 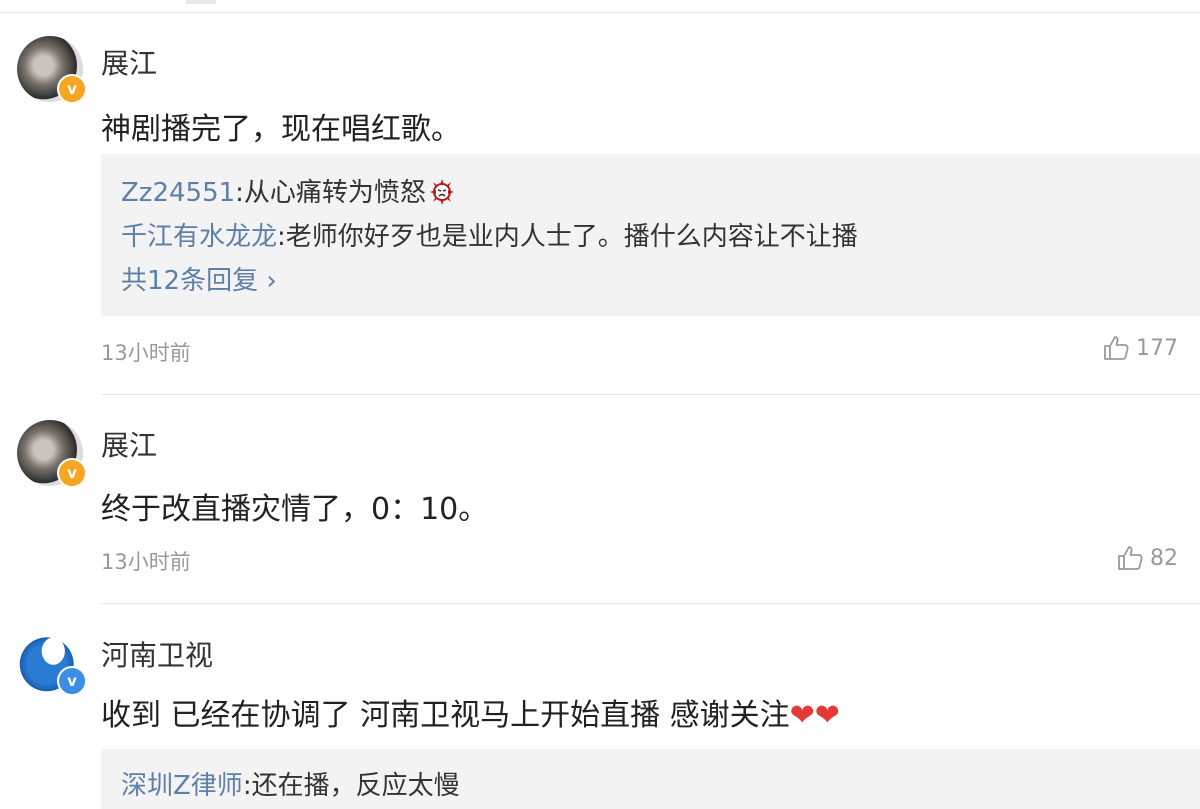 I want to click on comment-text-body: 收到 已经在协调了 河南卫视马上开始直播 感谢关注, so click(x=445, y=715).